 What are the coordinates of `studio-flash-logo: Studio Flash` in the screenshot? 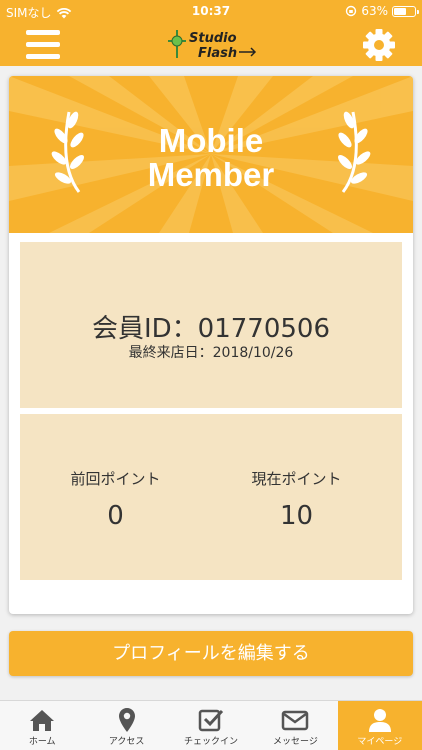 It's located at (212, 45).